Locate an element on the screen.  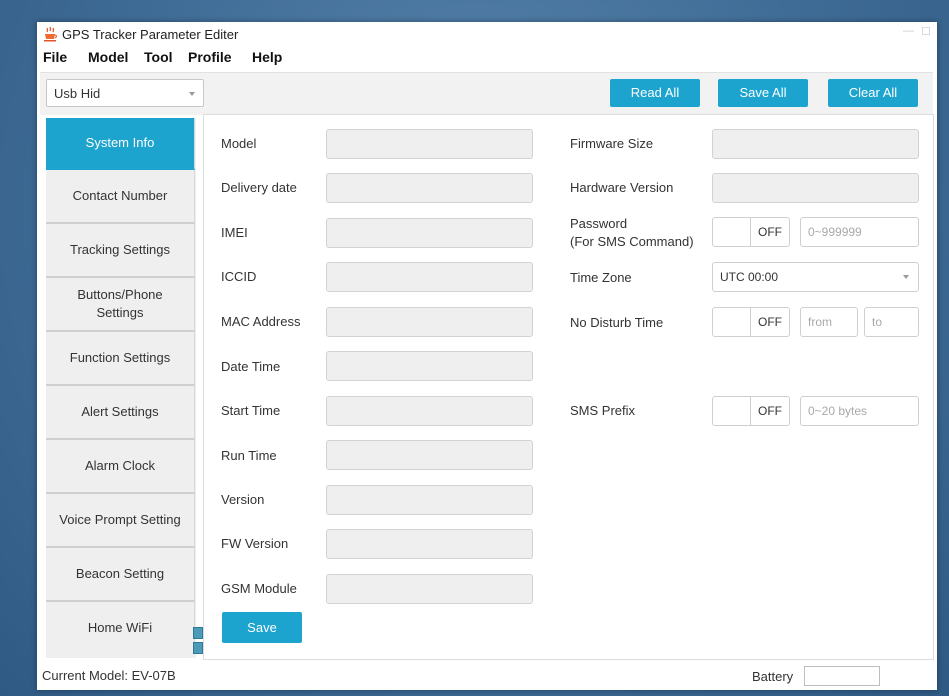
start-time-label: Start Time is located at coordinates (251, 410).